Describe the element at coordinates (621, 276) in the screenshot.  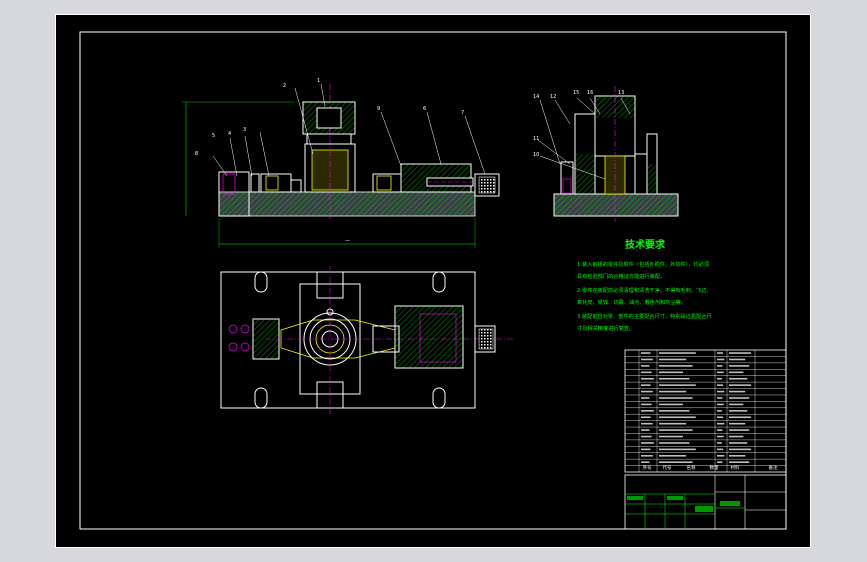
I see `tech-req-line: 具有检验部门的合格证方能进行装配。` at that location.